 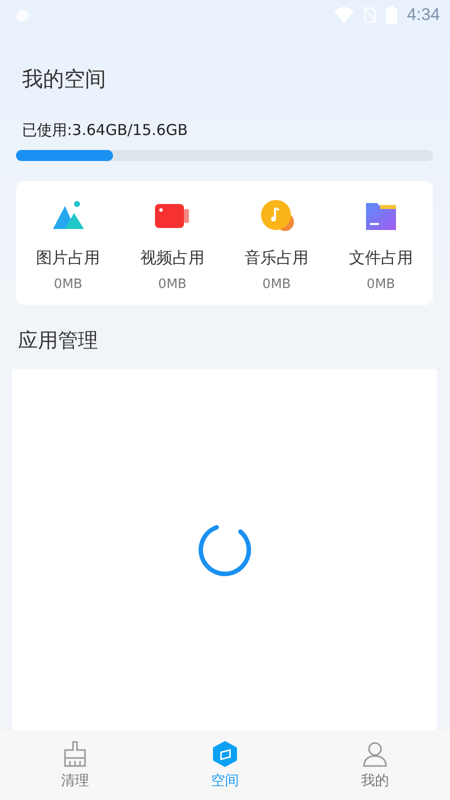 What do you see at coordinates (172, 258) in the screenshot?
I see `category-label: 视频占用` at bounding box center [172, 258].